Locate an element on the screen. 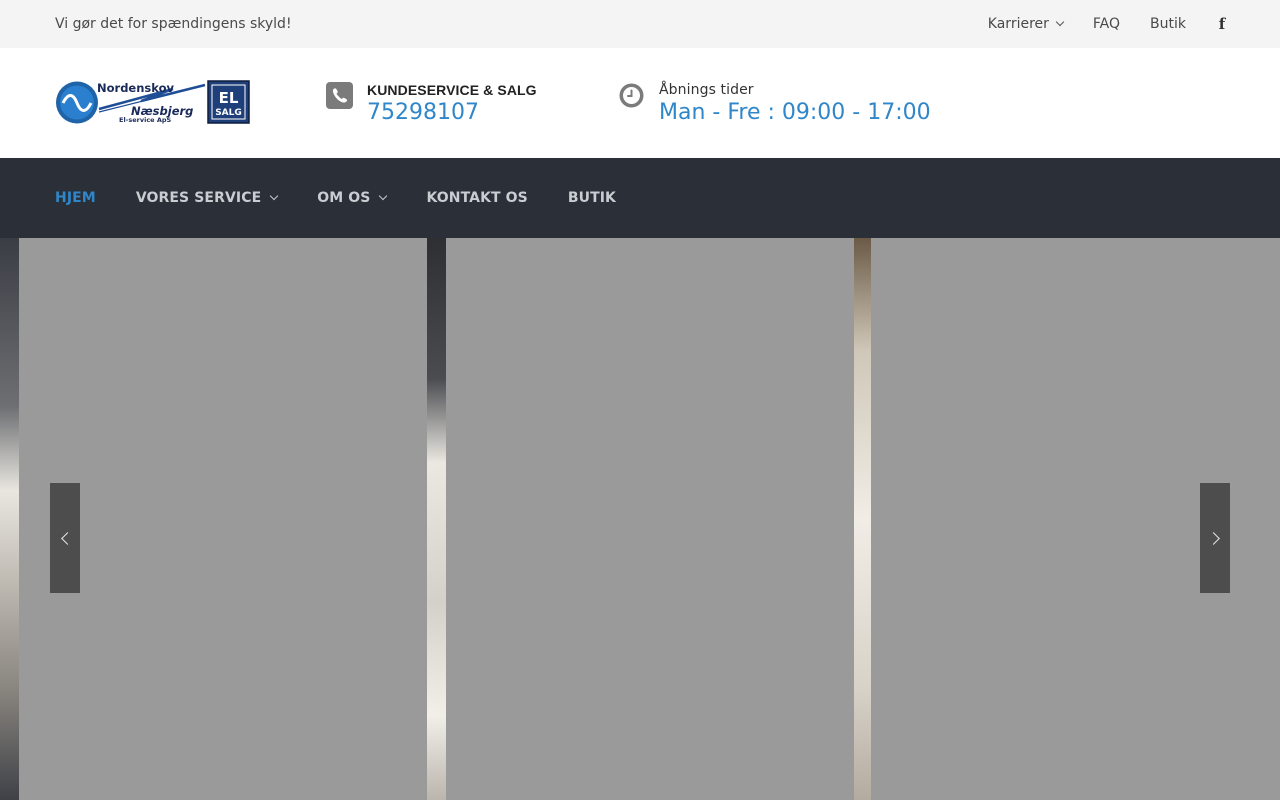  nav-item-butik: BUTIK is located at coordinates (592, 198).